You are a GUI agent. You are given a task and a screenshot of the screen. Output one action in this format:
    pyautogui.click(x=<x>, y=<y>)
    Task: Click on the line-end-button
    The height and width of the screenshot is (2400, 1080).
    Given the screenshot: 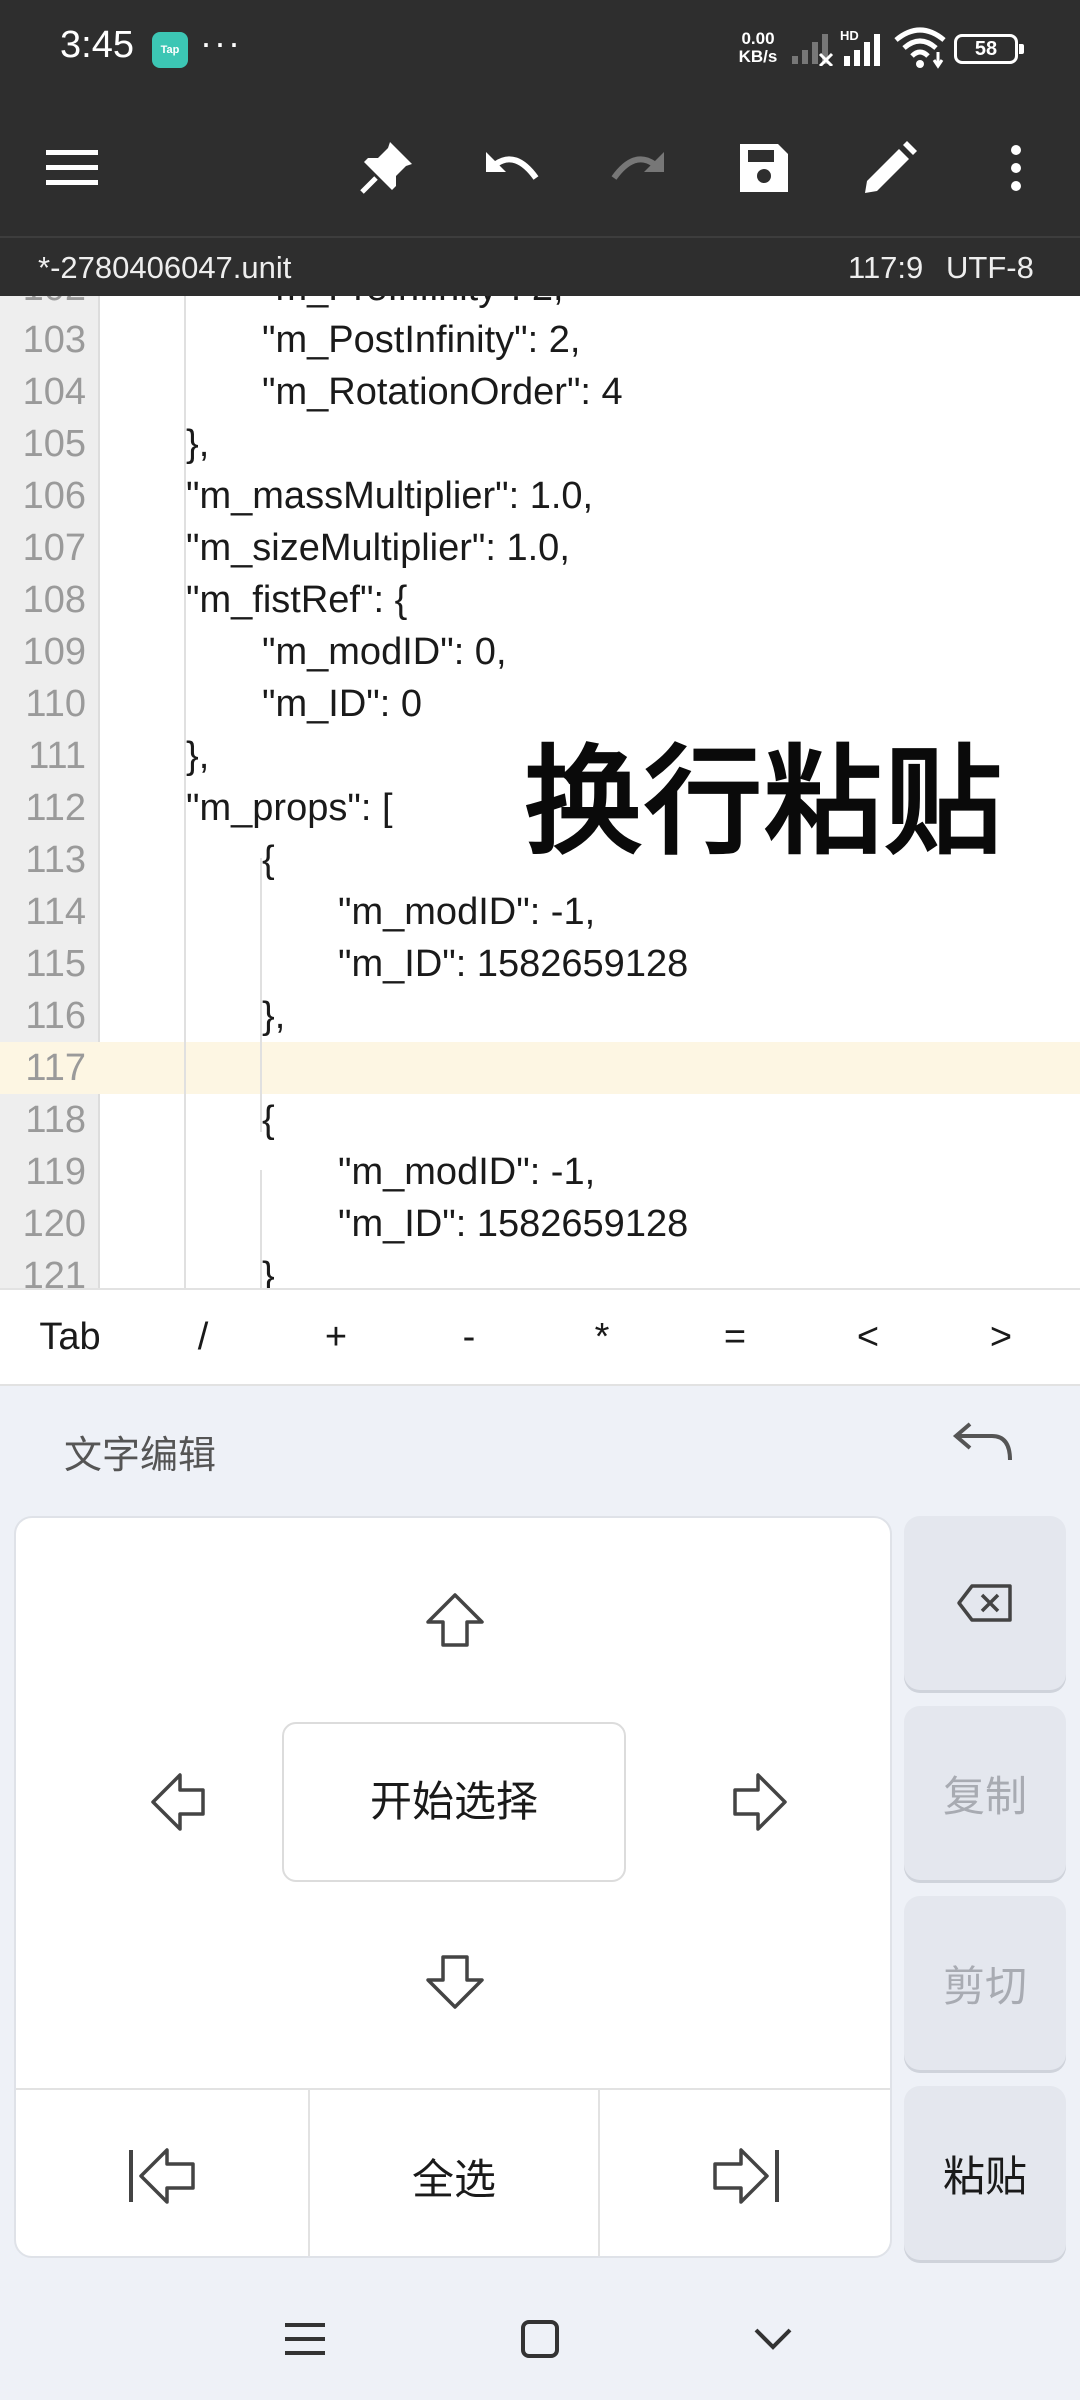 What is the action you would take?
    pyautogui.click(x=745, y=2173)
    